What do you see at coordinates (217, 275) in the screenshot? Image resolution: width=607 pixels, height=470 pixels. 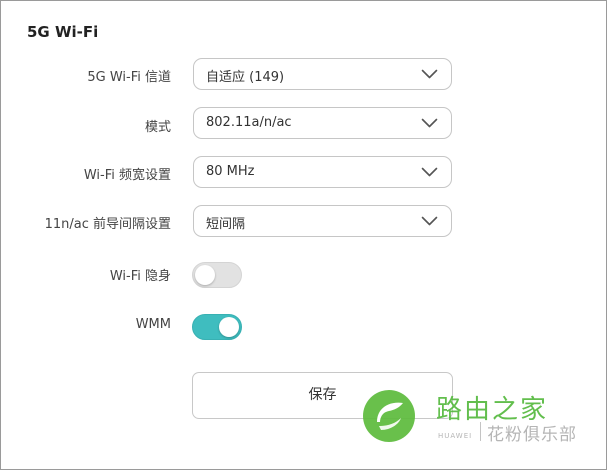 I see `wifi-hidden-toggle` at bounding box center [217, 275].